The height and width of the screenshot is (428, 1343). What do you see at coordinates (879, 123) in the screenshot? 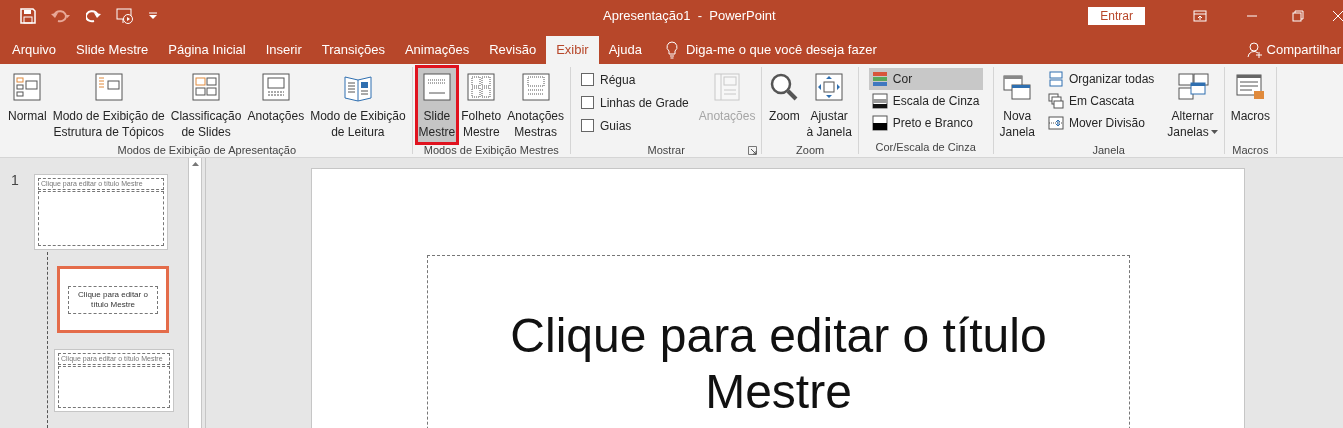
I see `monochrome-swatch-icon` at bounding box center [879, 123].